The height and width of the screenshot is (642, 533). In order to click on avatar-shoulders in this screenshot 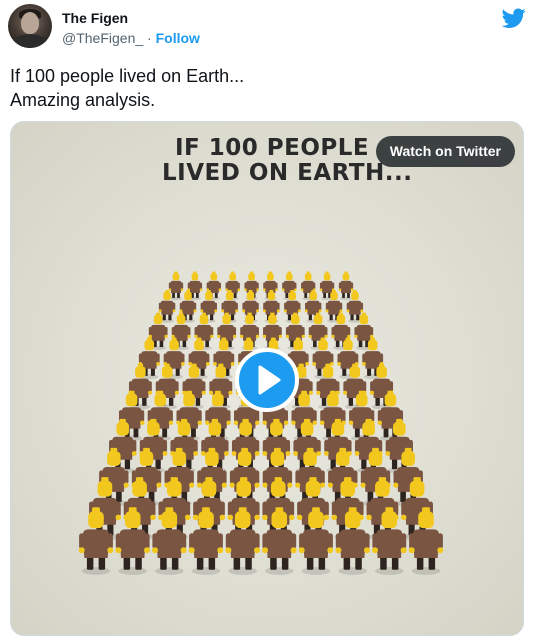, I will do `click(30, 41)`.